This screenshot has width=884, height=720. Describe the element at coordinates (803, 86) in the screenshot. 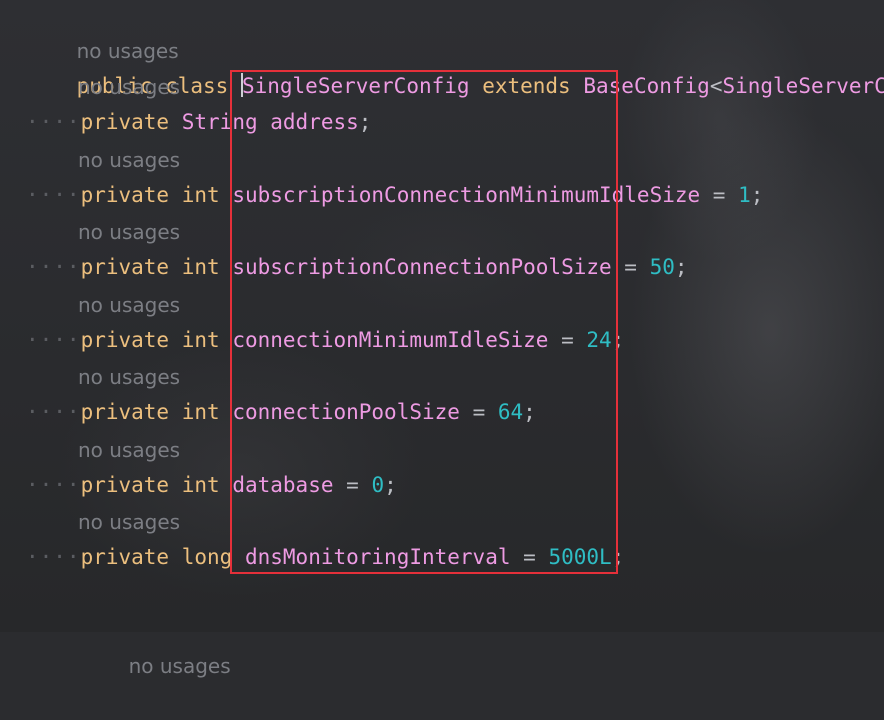

I see `generic-type-argument: SingleServerCon` at that location.